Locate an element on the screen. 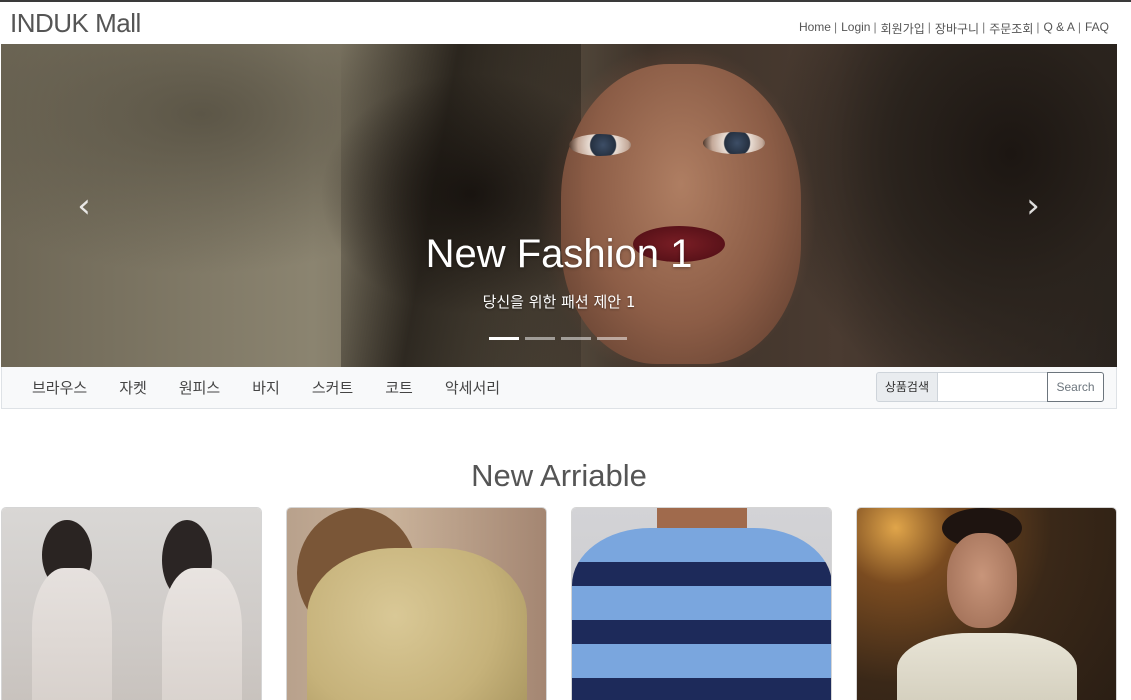 The width and height of the screenshot is (1131, 700). util-link-qna: Q & A is located at coordinates (1059, 28).